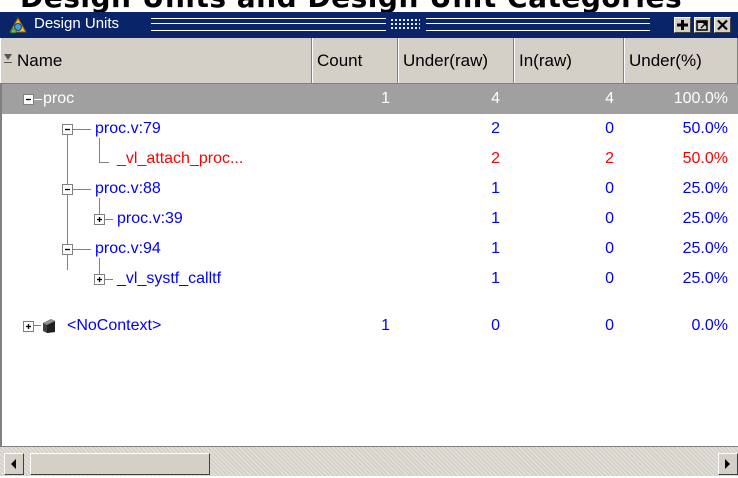 This screenshot has height=478, width=738. I want to click on column-header-in-raw: In(raw), so click(569, 60).